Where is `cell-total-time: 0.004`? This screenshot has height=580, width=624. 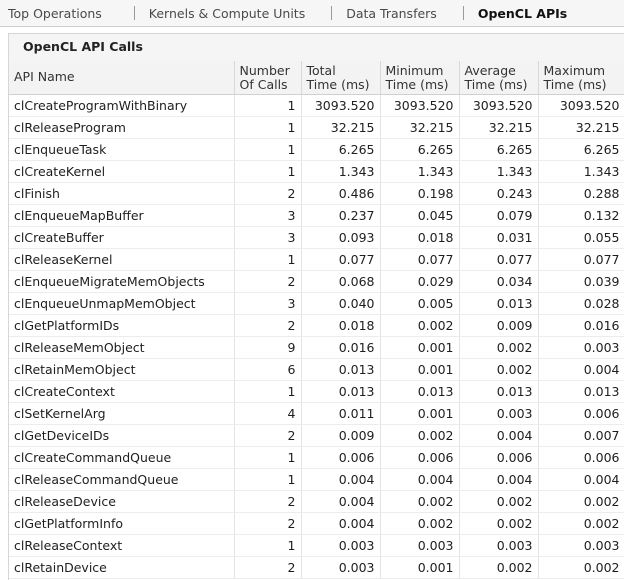 cell-total-time: 0.004 is located at coordinates (341, 479).